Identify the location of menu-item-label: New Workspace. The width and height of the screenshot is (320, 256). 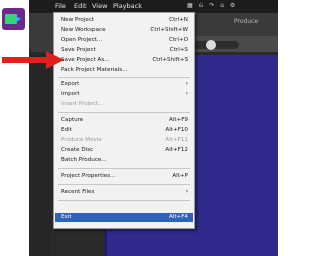
(83, 30).